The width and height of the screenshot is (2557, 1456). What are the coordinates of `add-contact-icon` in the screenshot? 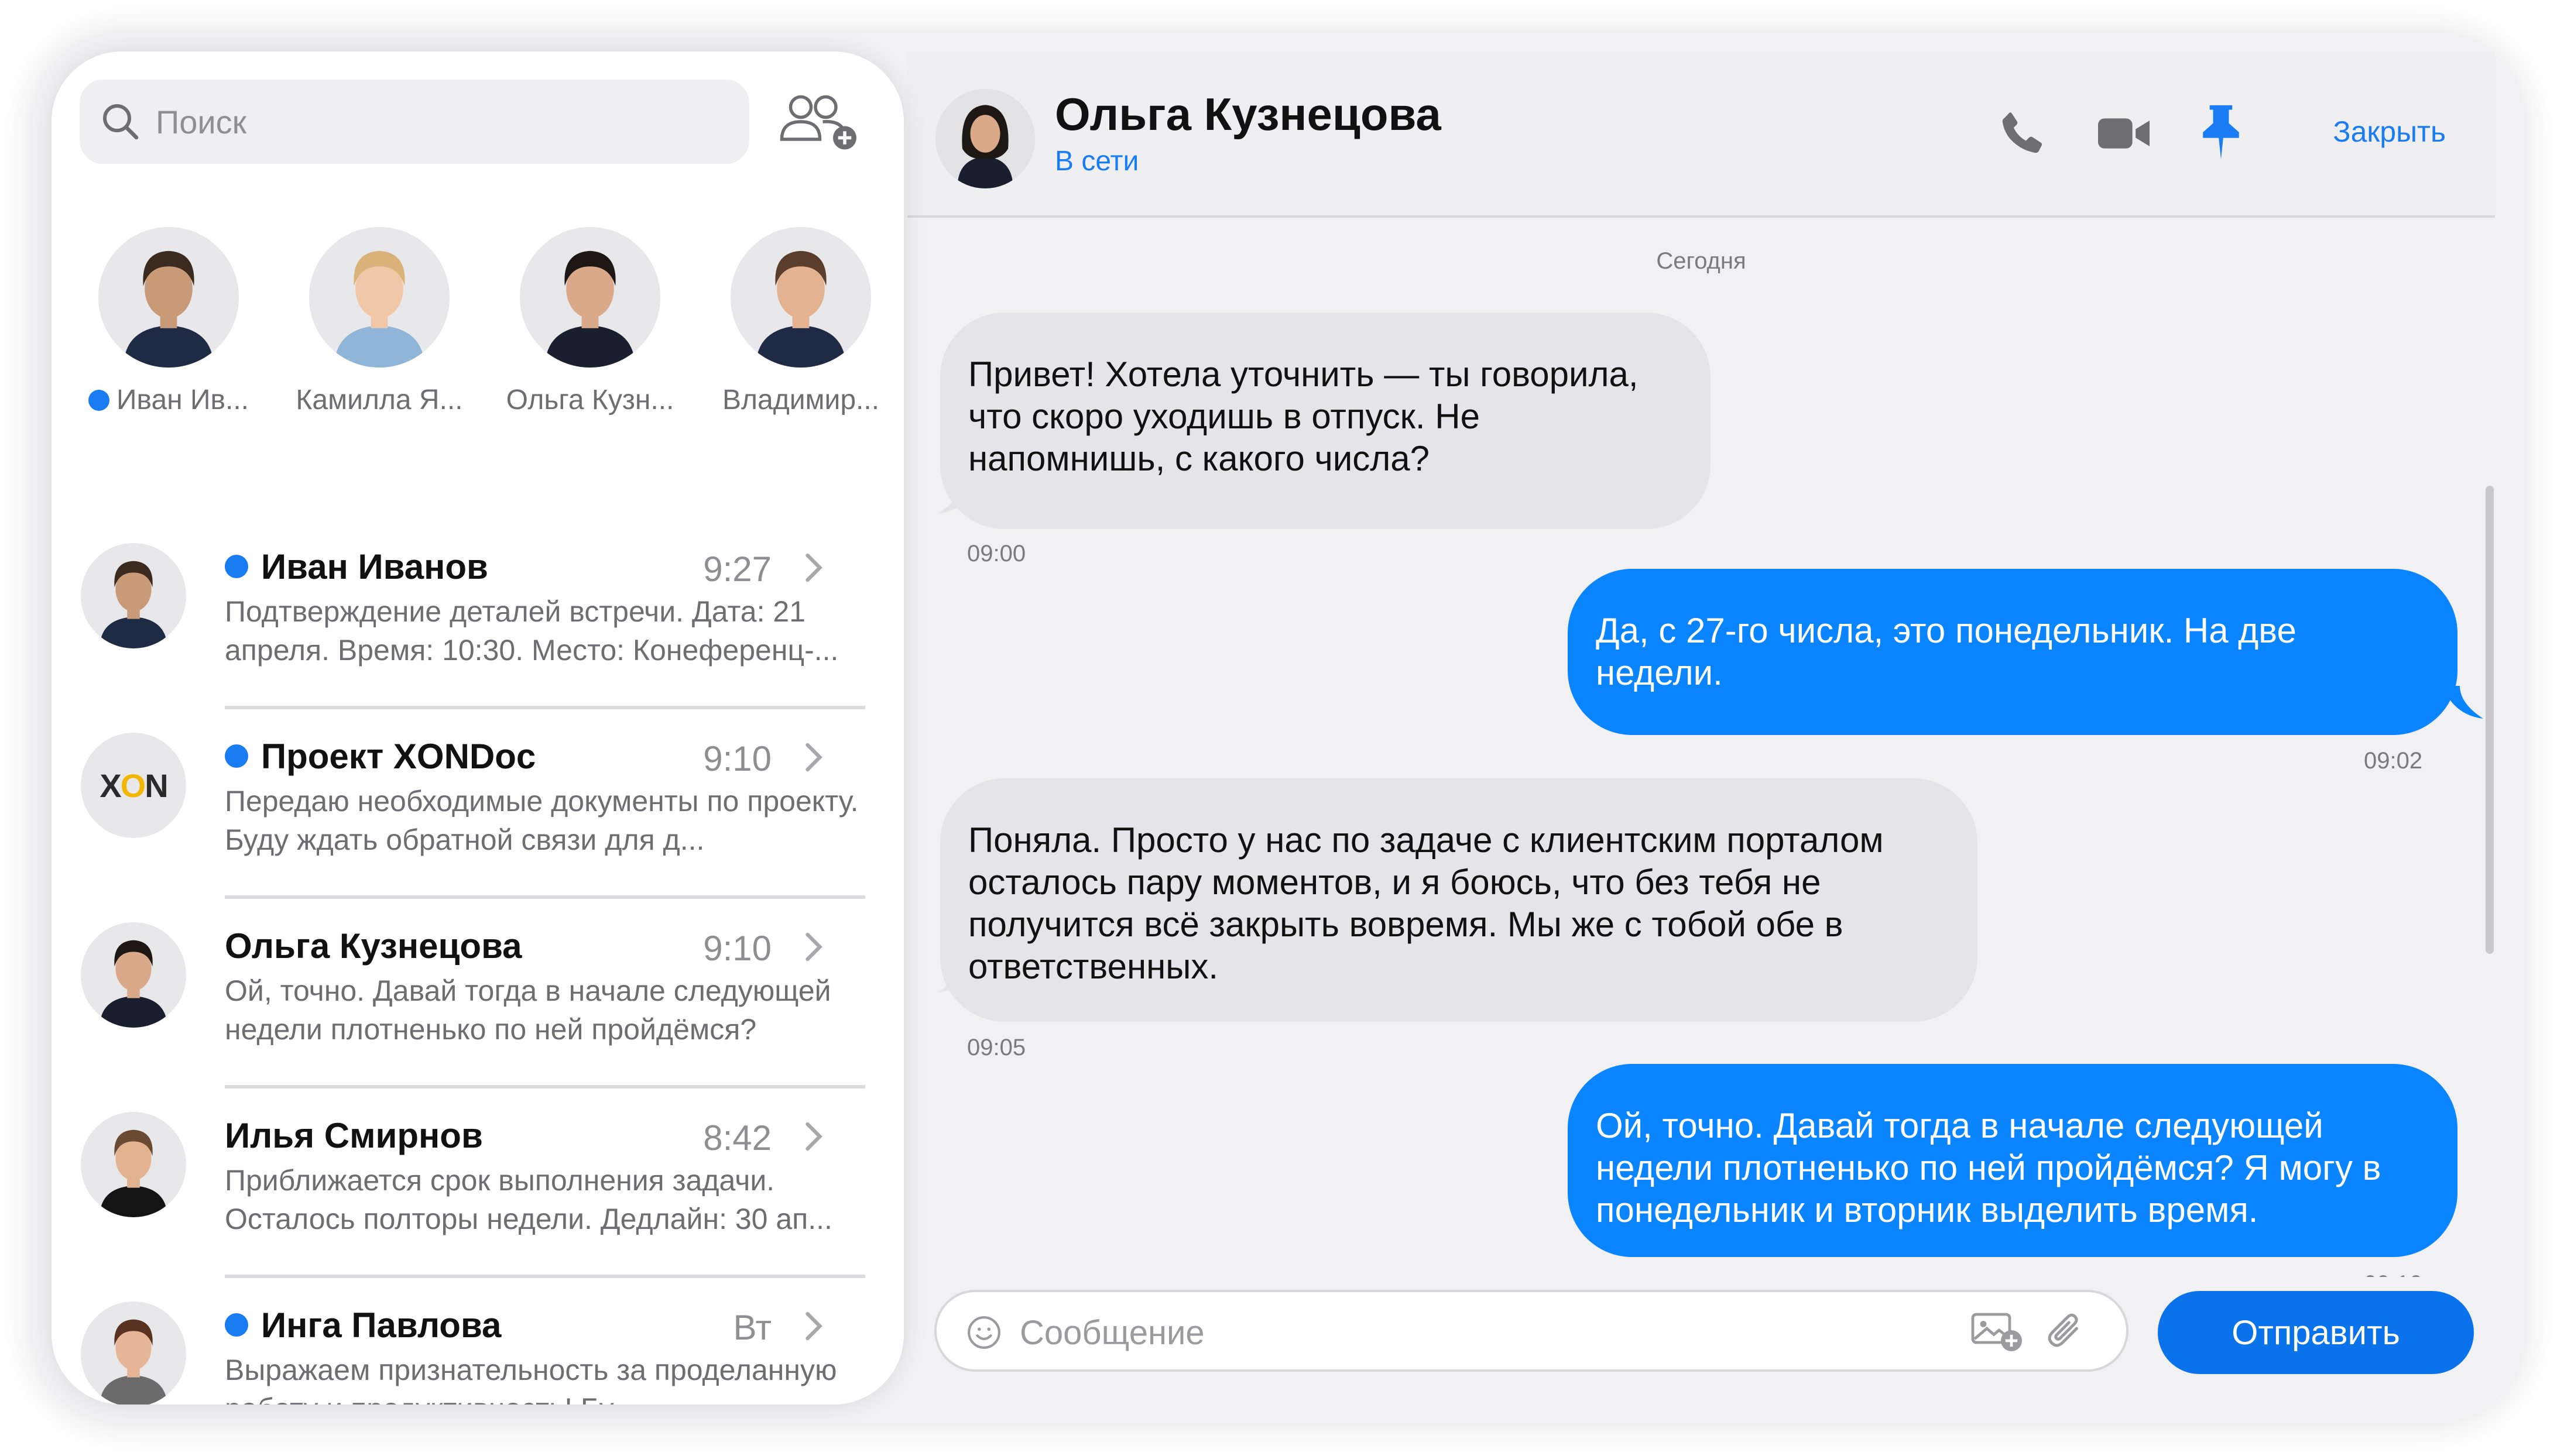 It's located at (818, 122).